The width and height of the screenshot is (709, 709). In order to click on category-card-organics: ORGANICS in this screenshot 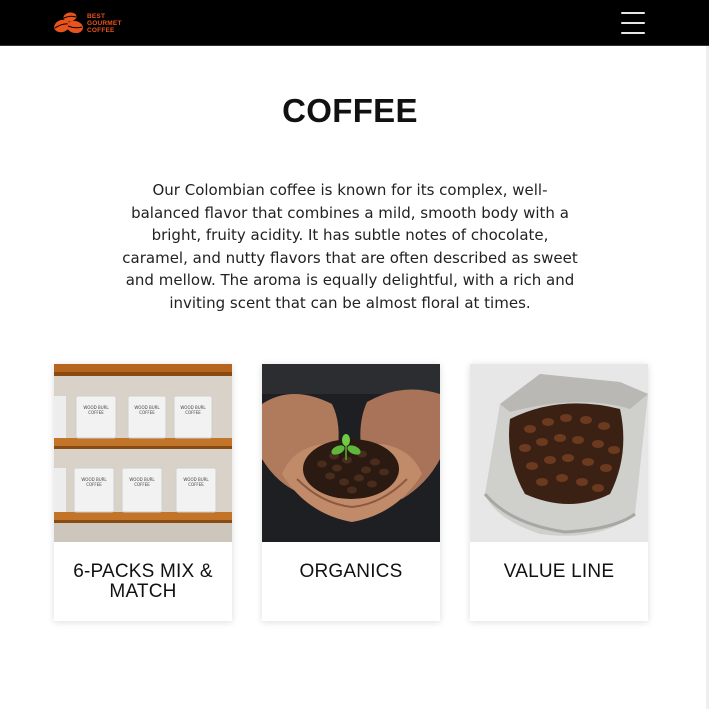, I will do `click(351, 492)`.